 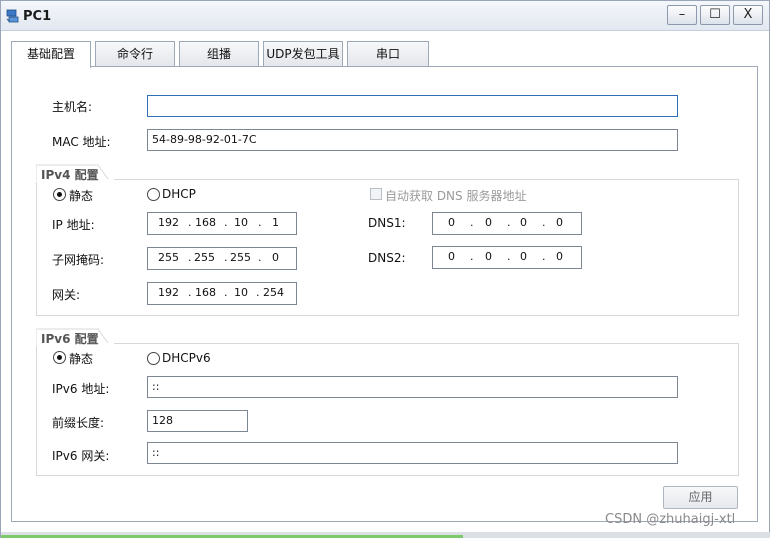 I want to click on watermark-text: CSDN @zhuhaigj-xtl, so click(x=670, y=519).